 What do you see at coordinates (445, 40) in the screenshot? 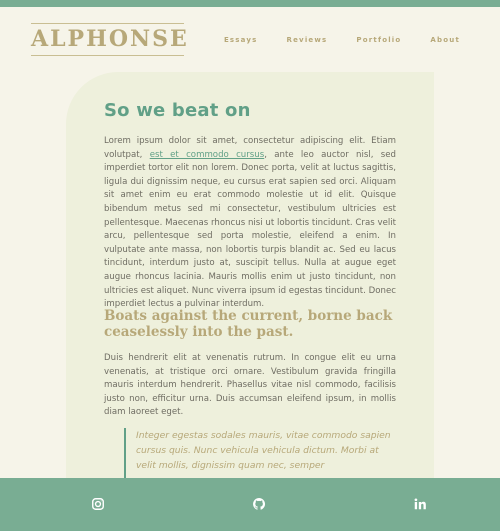
I see `nav-item-about: About` at bounding box center [445, 40].